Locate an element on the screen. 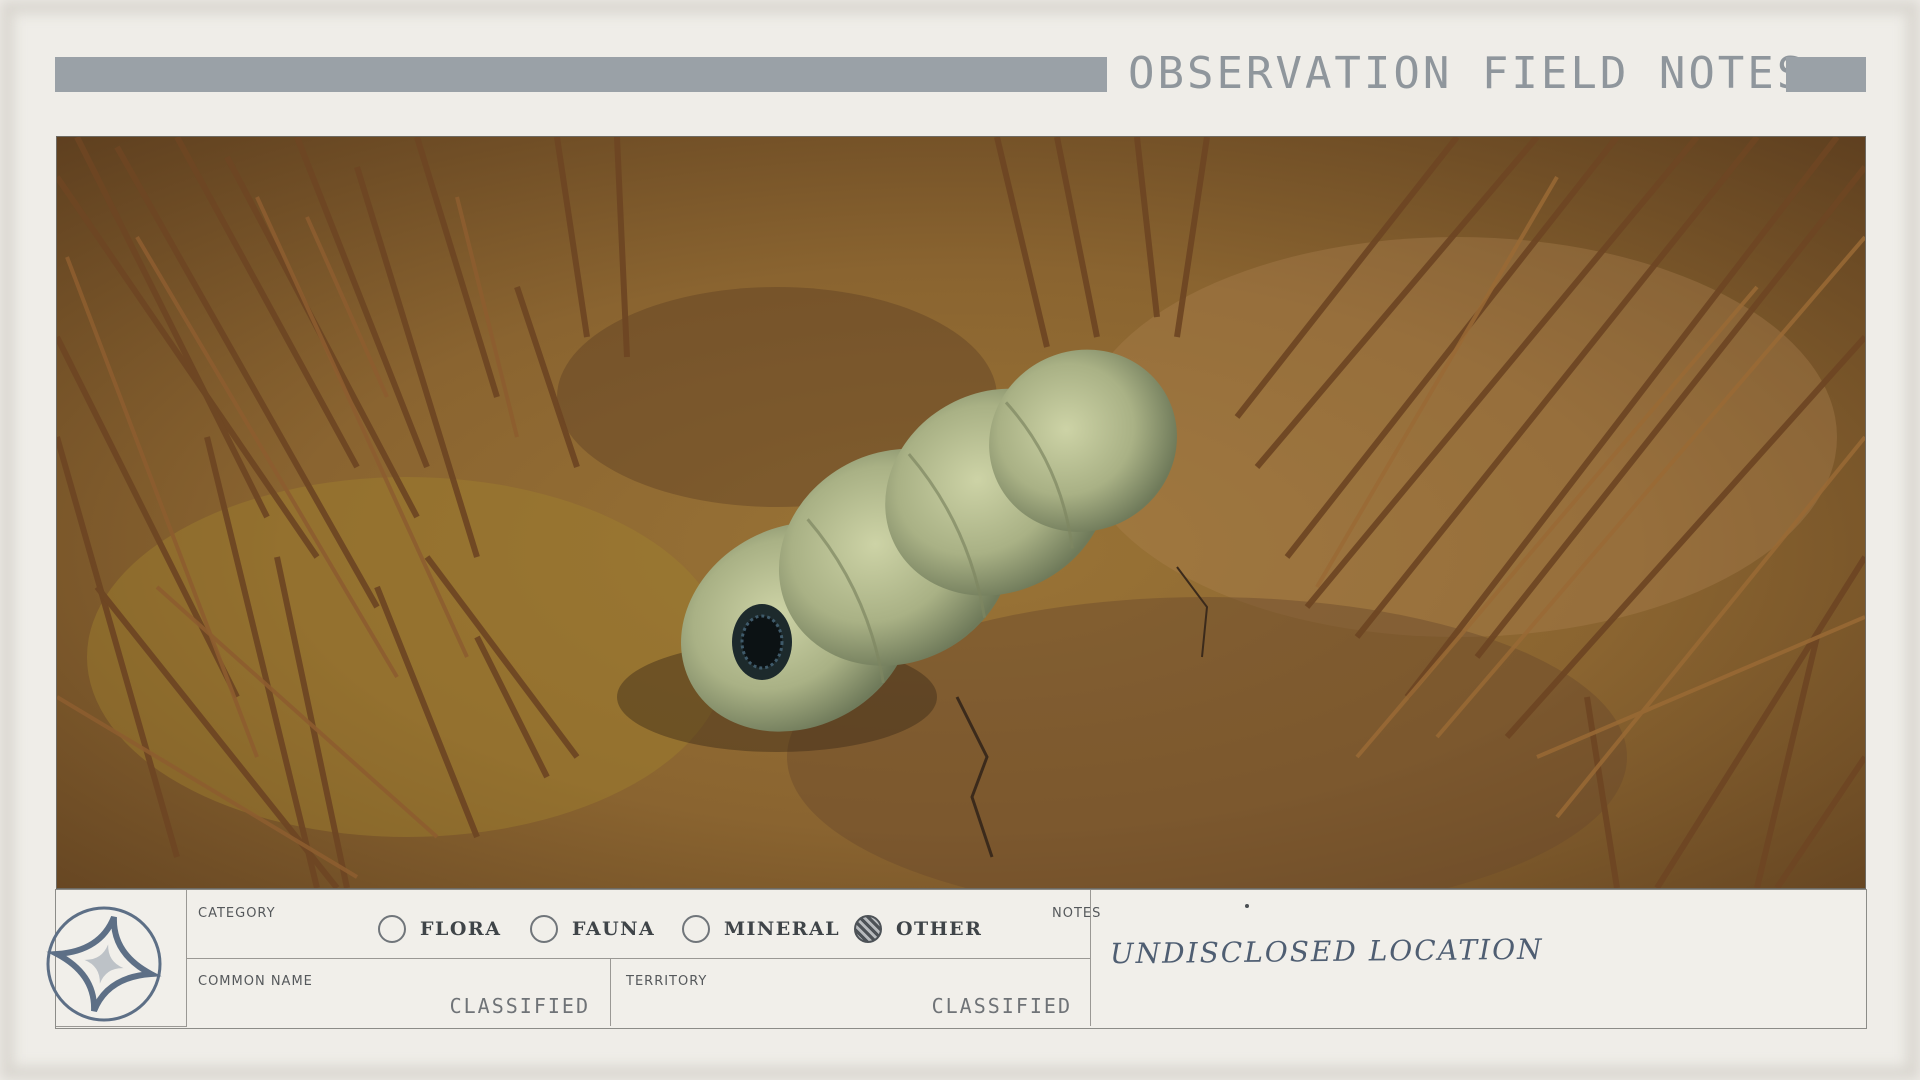 This screenshot has width=1920, height=1080. emblem-cell is located at coordinates (116, 958).